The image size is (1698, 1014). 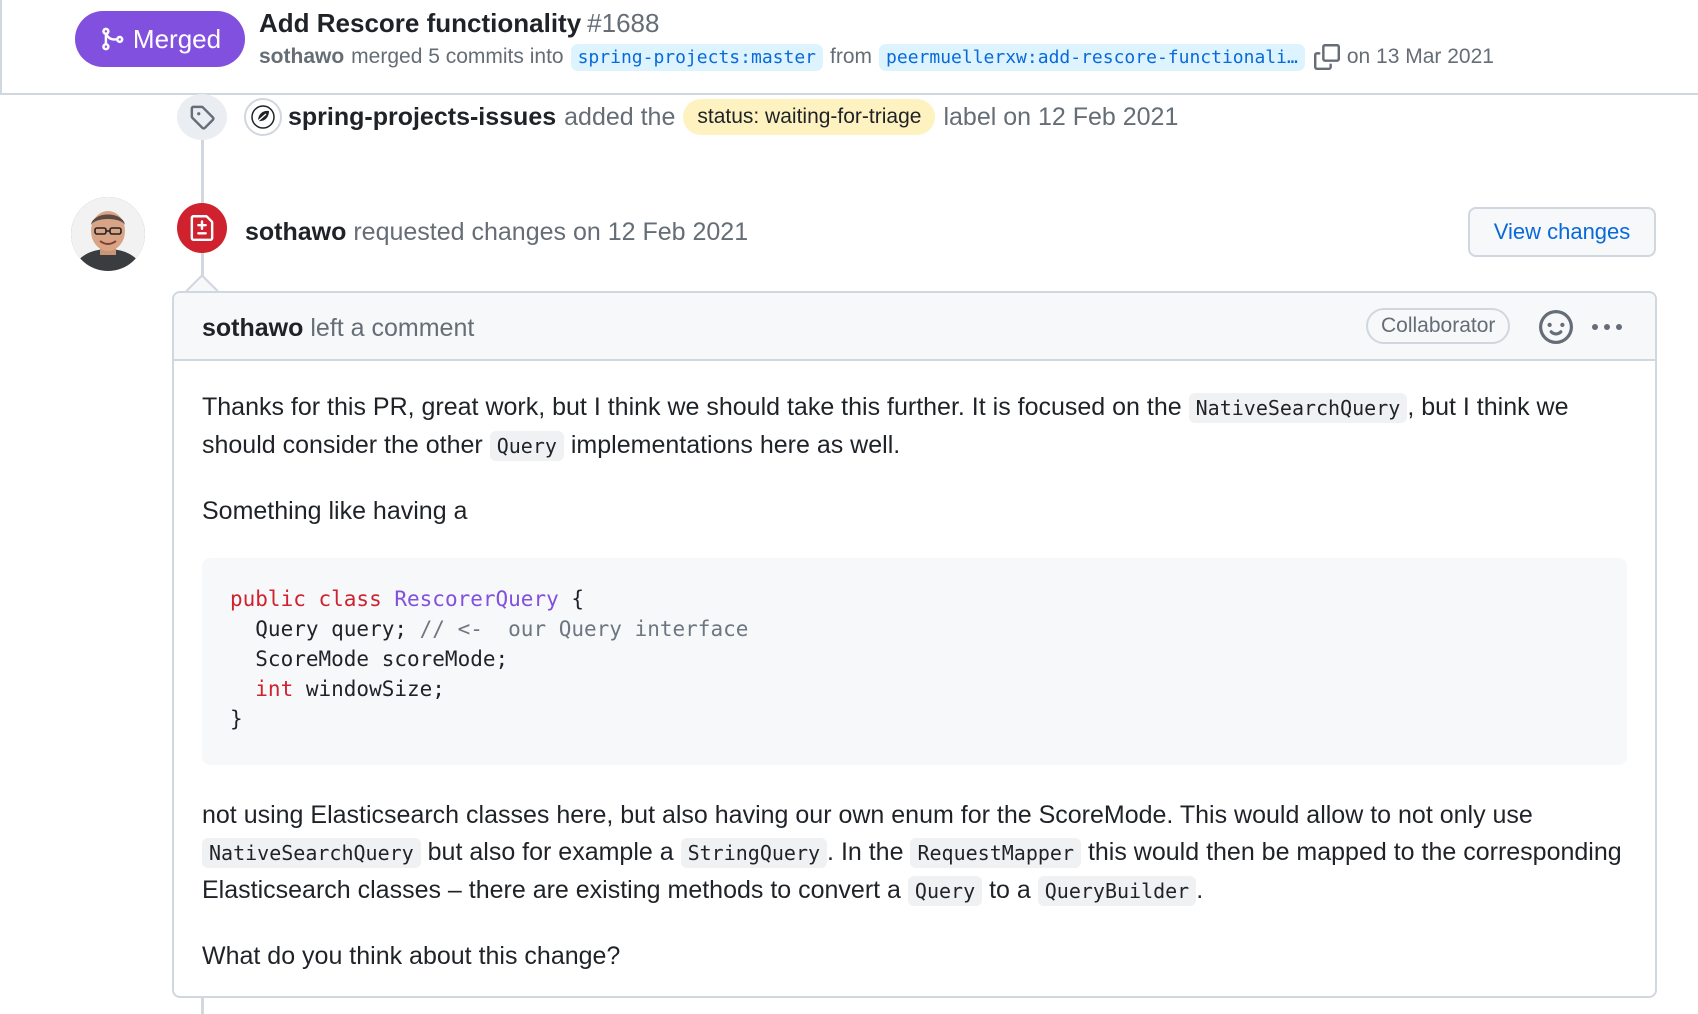 What do you see at coordinates (319, 629) in the screenshot?
I see `code-text: Query query;` at bounding box center [319, 629].